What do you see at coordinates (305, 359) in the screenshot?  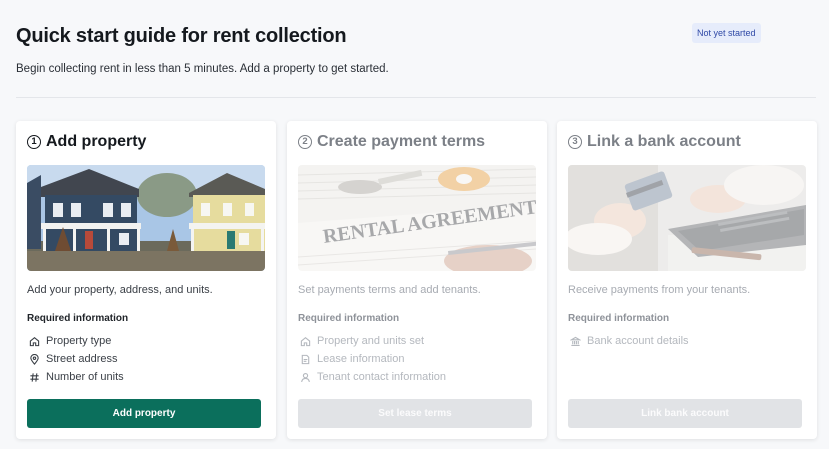 I see `document-icon` at bounding box center [305, 359].